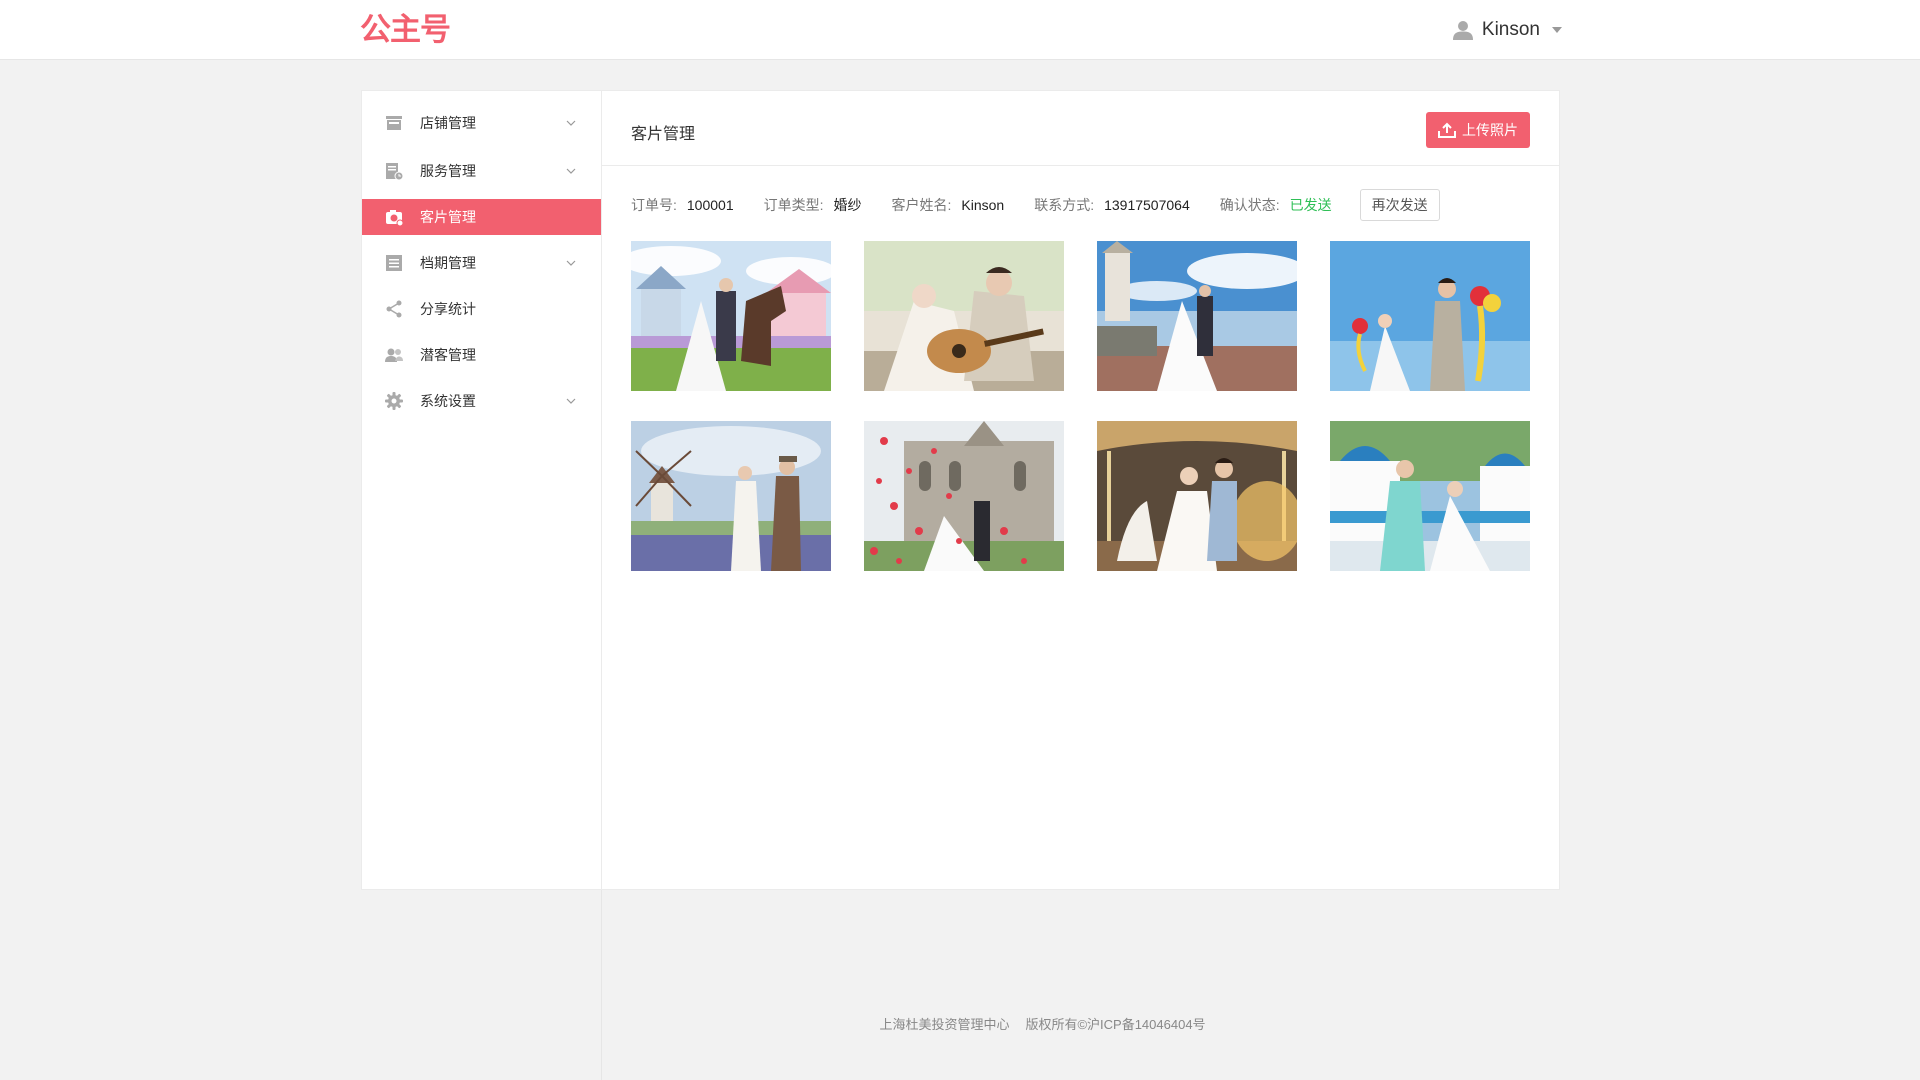 The height and width of the screenshot is (1080, 1920). I want to click on wedding-photo-guitar, so click(964, 316).